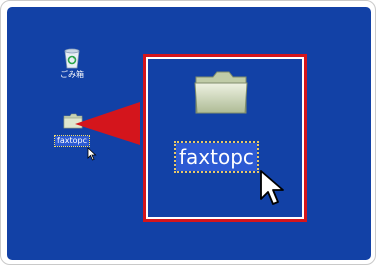  What do you see at coordinates (221, 92) in the screenshot?
I see `folder-icon` at bounding box center [221, 92].